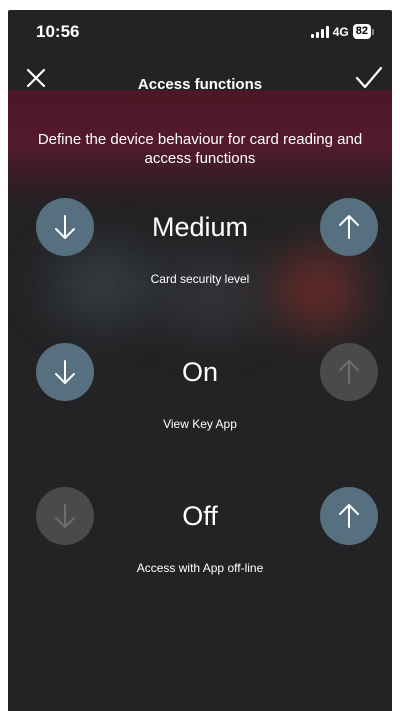  What do you see at coordinates (361, 31) in the screenshot?
I see `battery-icon: 82` at bounding box center [361, 31].